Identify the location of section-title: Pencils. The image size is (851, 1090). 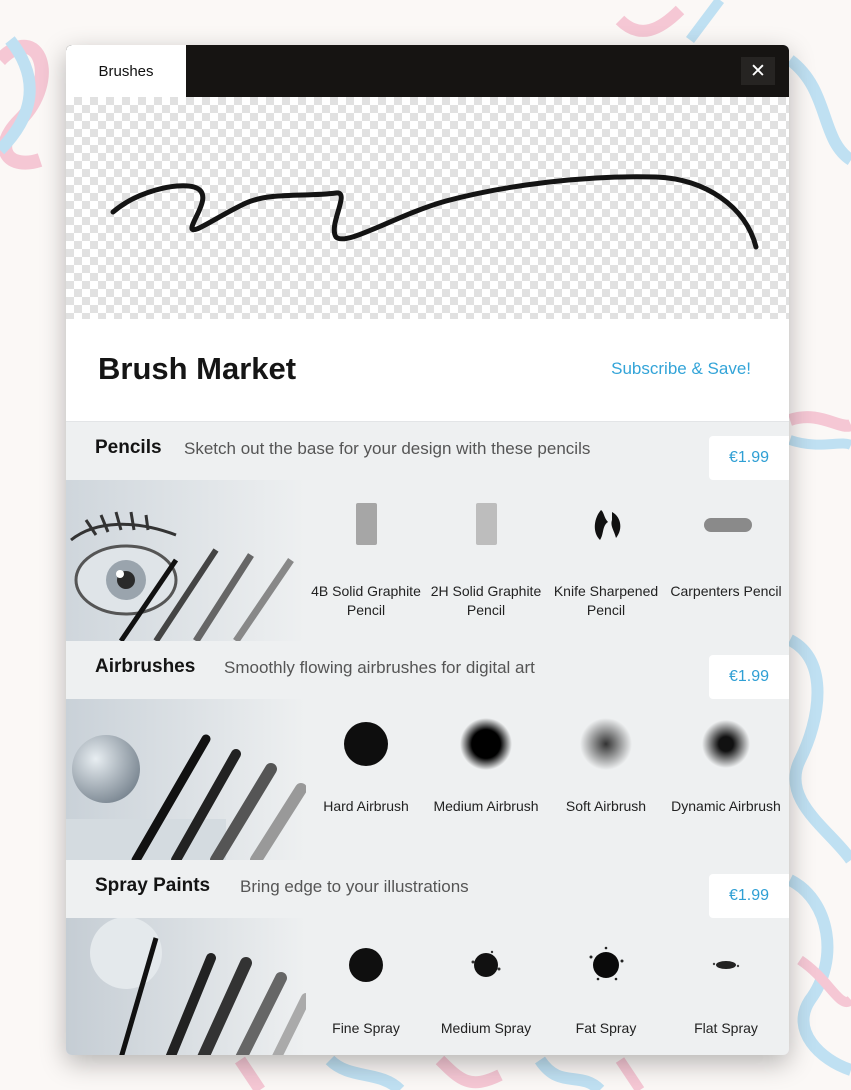
(128, 447).